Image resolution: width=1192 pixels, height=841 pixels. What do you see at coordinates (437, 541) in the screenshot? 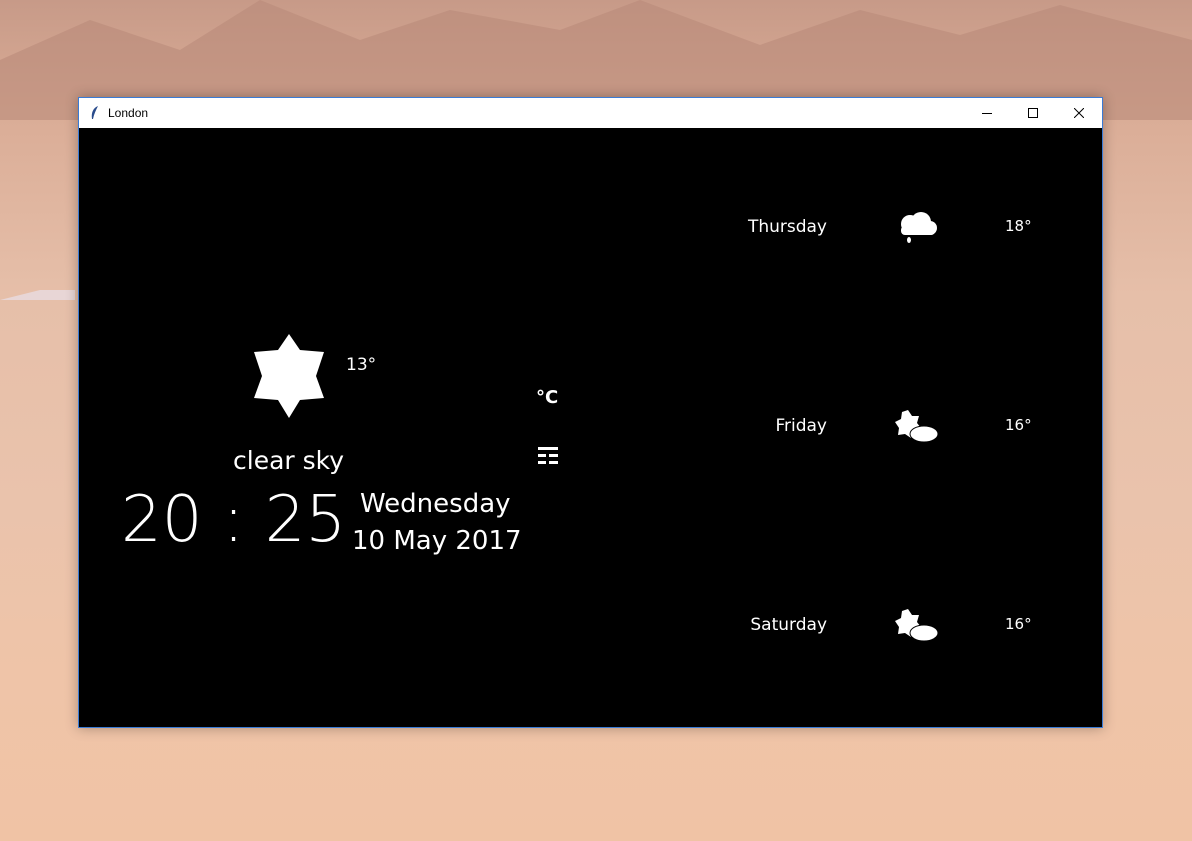
I see `date: 10 May 2017` at bounding box center [437, 541].